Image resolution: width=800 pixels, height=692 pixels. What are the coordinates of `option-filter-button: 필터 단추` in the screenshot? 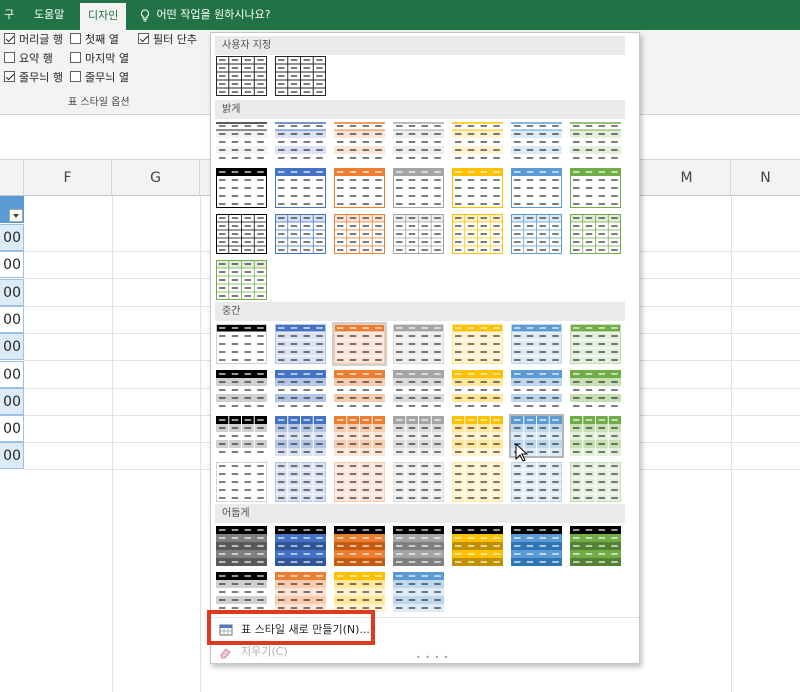 It's located at (167, 40).